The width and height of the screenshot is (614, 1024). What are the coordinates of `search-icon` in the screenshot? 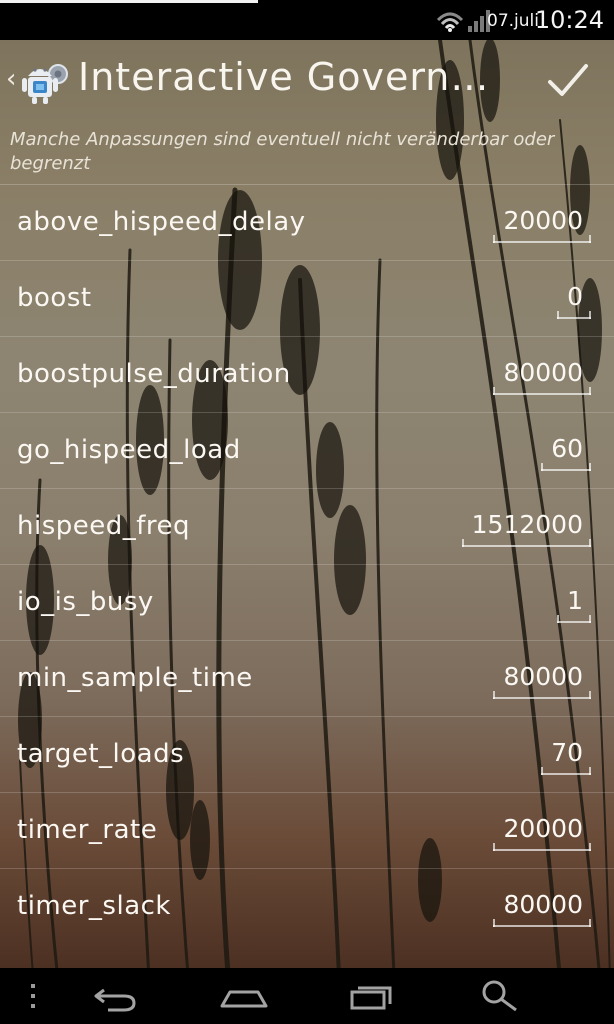 It's located at (500, 996).